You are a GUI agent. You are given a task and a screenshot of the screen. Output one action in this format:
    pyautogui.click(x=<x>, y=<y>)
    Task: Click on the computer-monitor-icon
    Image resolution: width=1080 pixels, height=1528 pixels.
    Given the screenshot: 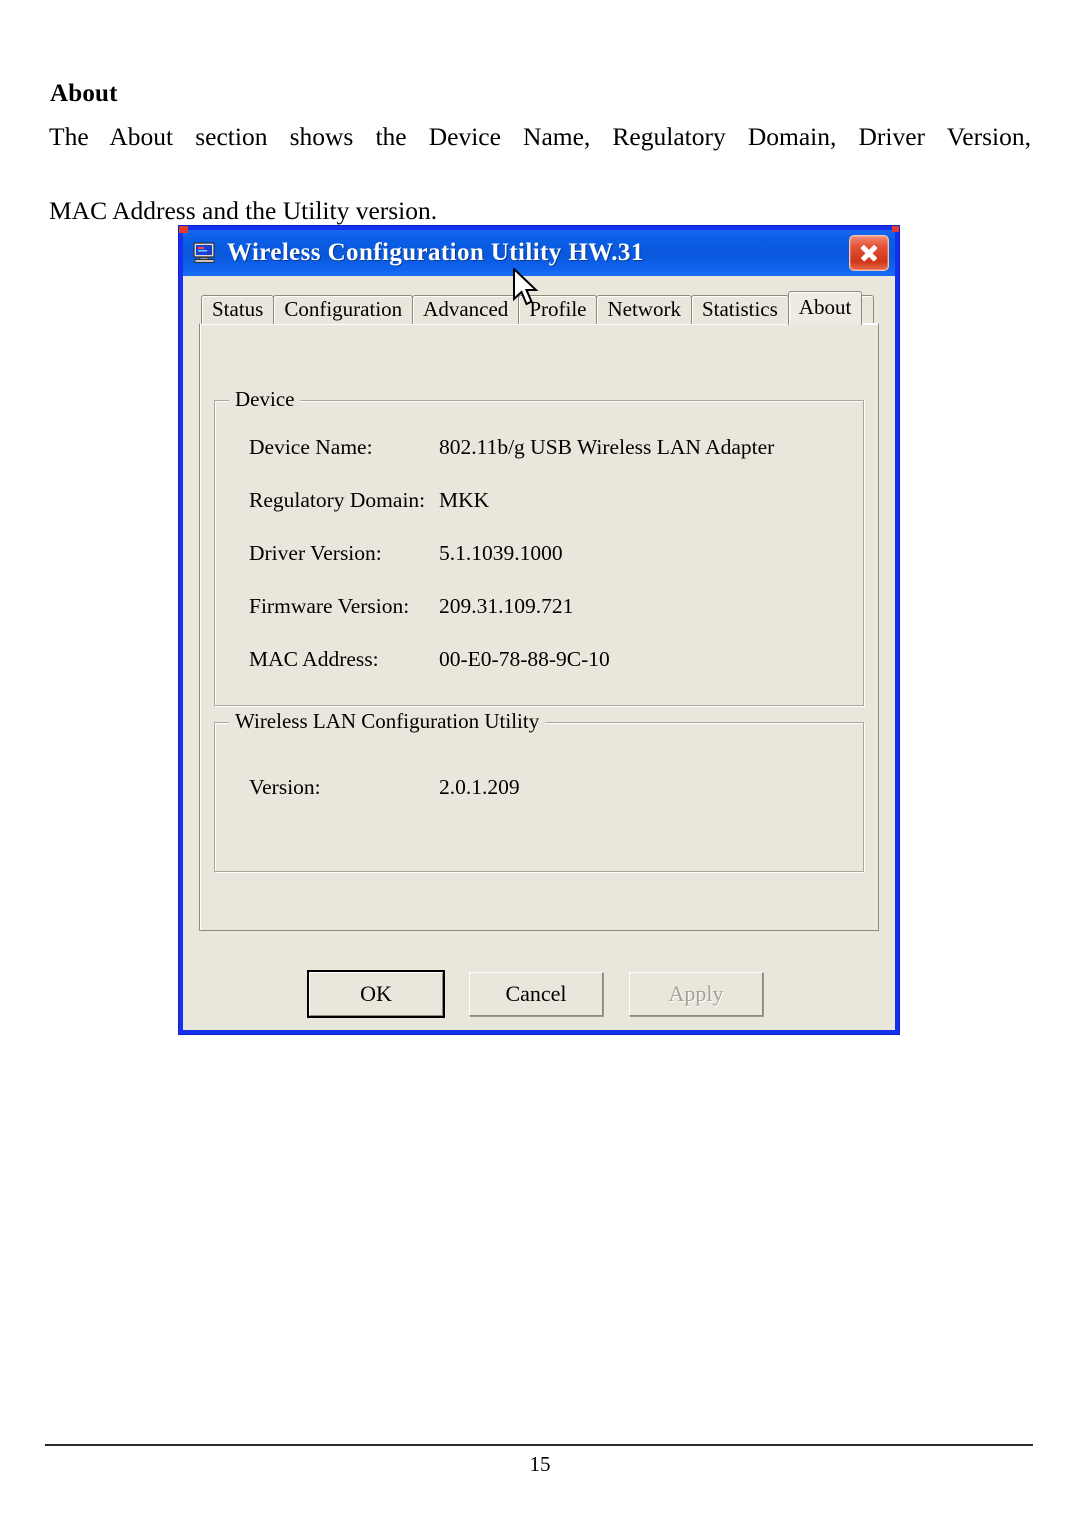 What is the action you would take?
    pyautogui.click(x=205, y=253)
    